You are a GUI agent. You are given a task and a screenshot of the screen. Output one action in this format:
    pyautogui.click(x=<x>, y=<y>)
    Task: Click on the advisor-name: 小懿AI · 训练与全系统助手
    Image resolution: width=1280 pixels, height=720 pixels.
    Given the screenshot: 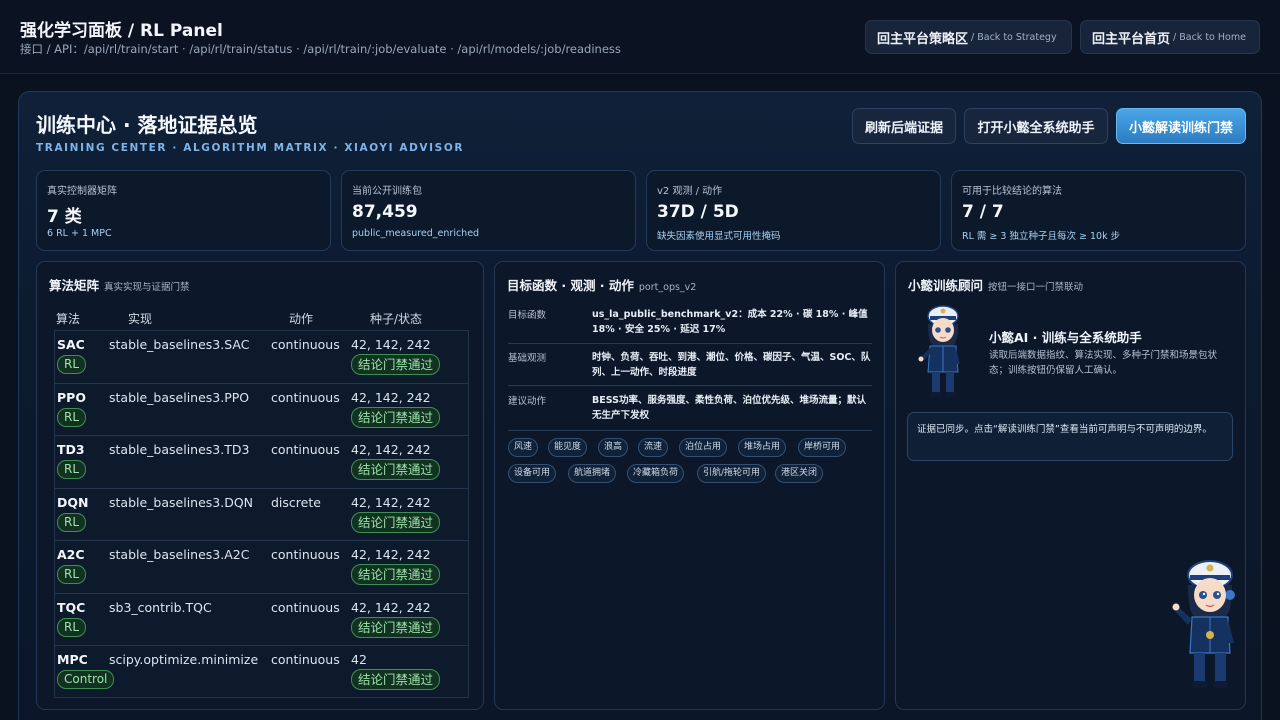 What is the action you would take?
    pyautogui.click(x=1065, y=337)
    